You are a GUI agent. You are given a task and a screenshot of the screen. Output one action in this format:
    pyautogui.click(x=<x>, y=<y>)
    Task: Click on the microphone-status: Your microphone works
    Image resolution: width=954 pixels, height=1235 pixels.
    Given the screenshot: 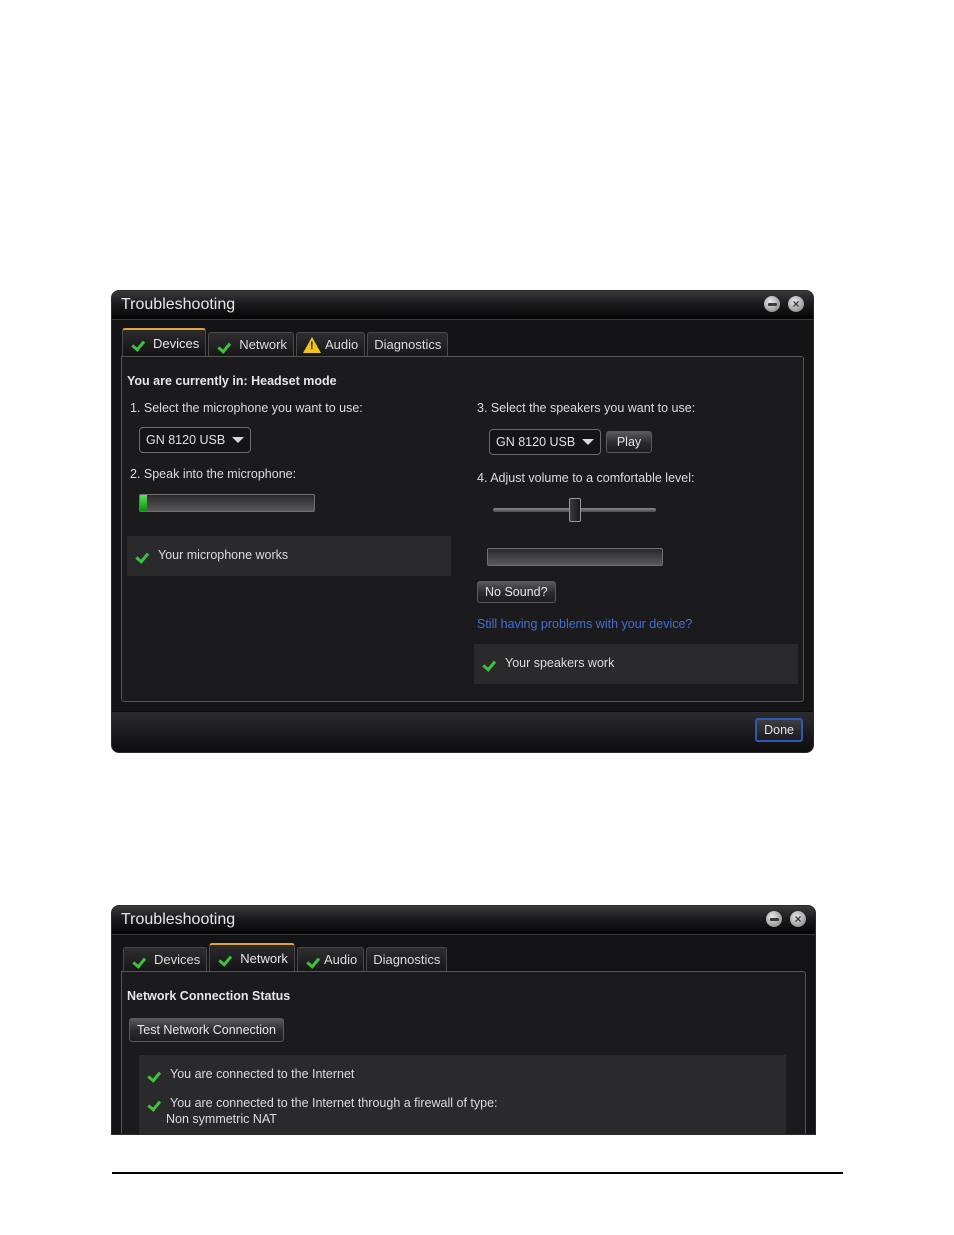 What is the action you would take?
    pyautogui.click(x=210, y=555)
    